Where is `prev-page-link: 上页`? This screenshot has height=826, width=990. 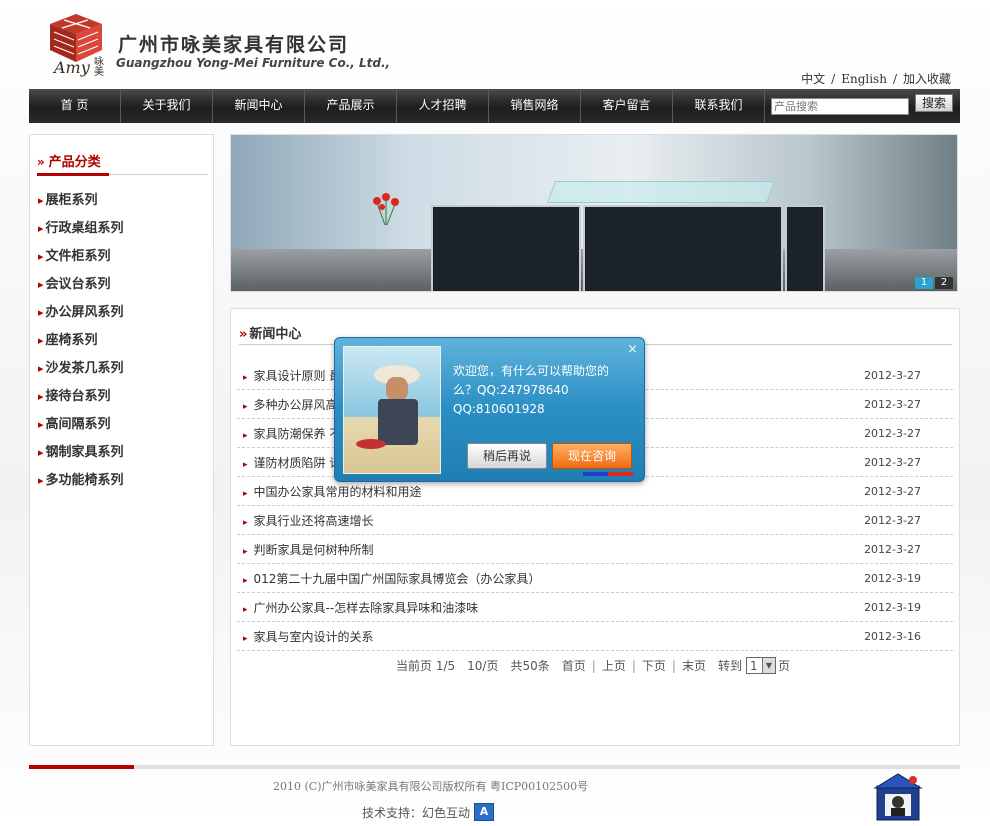
prev-page-link: 上页 is located at coordinates (614, 665).